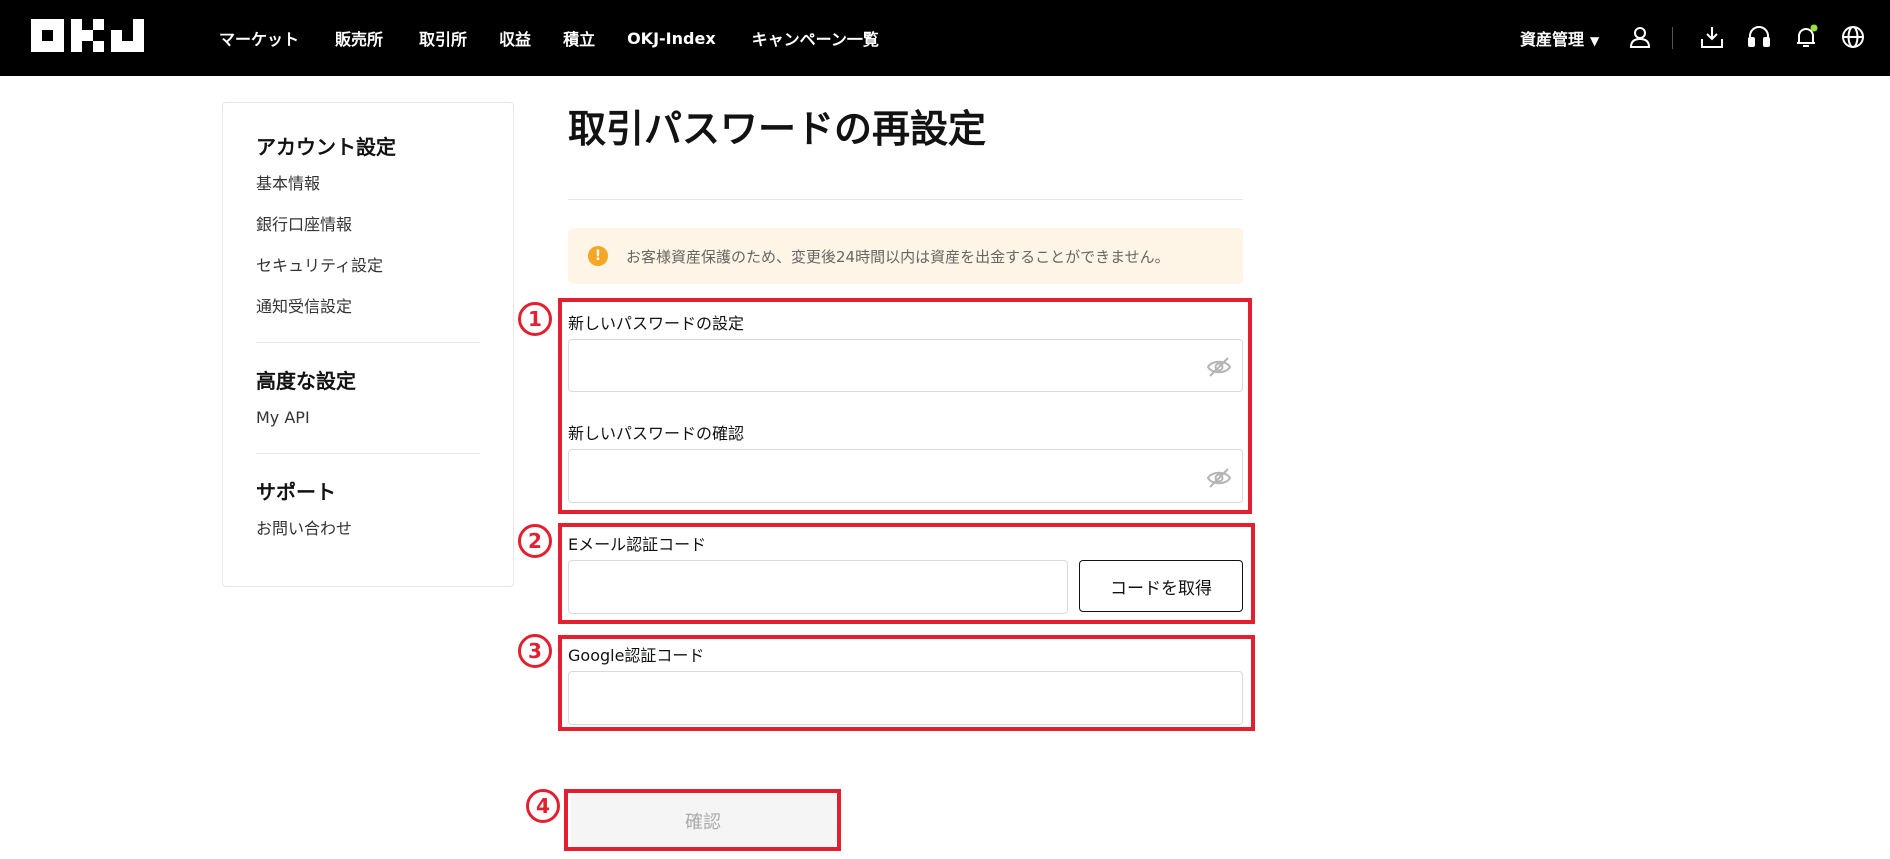 This screenshot has width=1890, height=859. Describe the element at coordinates (368, 194) in the screenshot. I see `sidebar-item-basic-info: 基本情報` at that location.